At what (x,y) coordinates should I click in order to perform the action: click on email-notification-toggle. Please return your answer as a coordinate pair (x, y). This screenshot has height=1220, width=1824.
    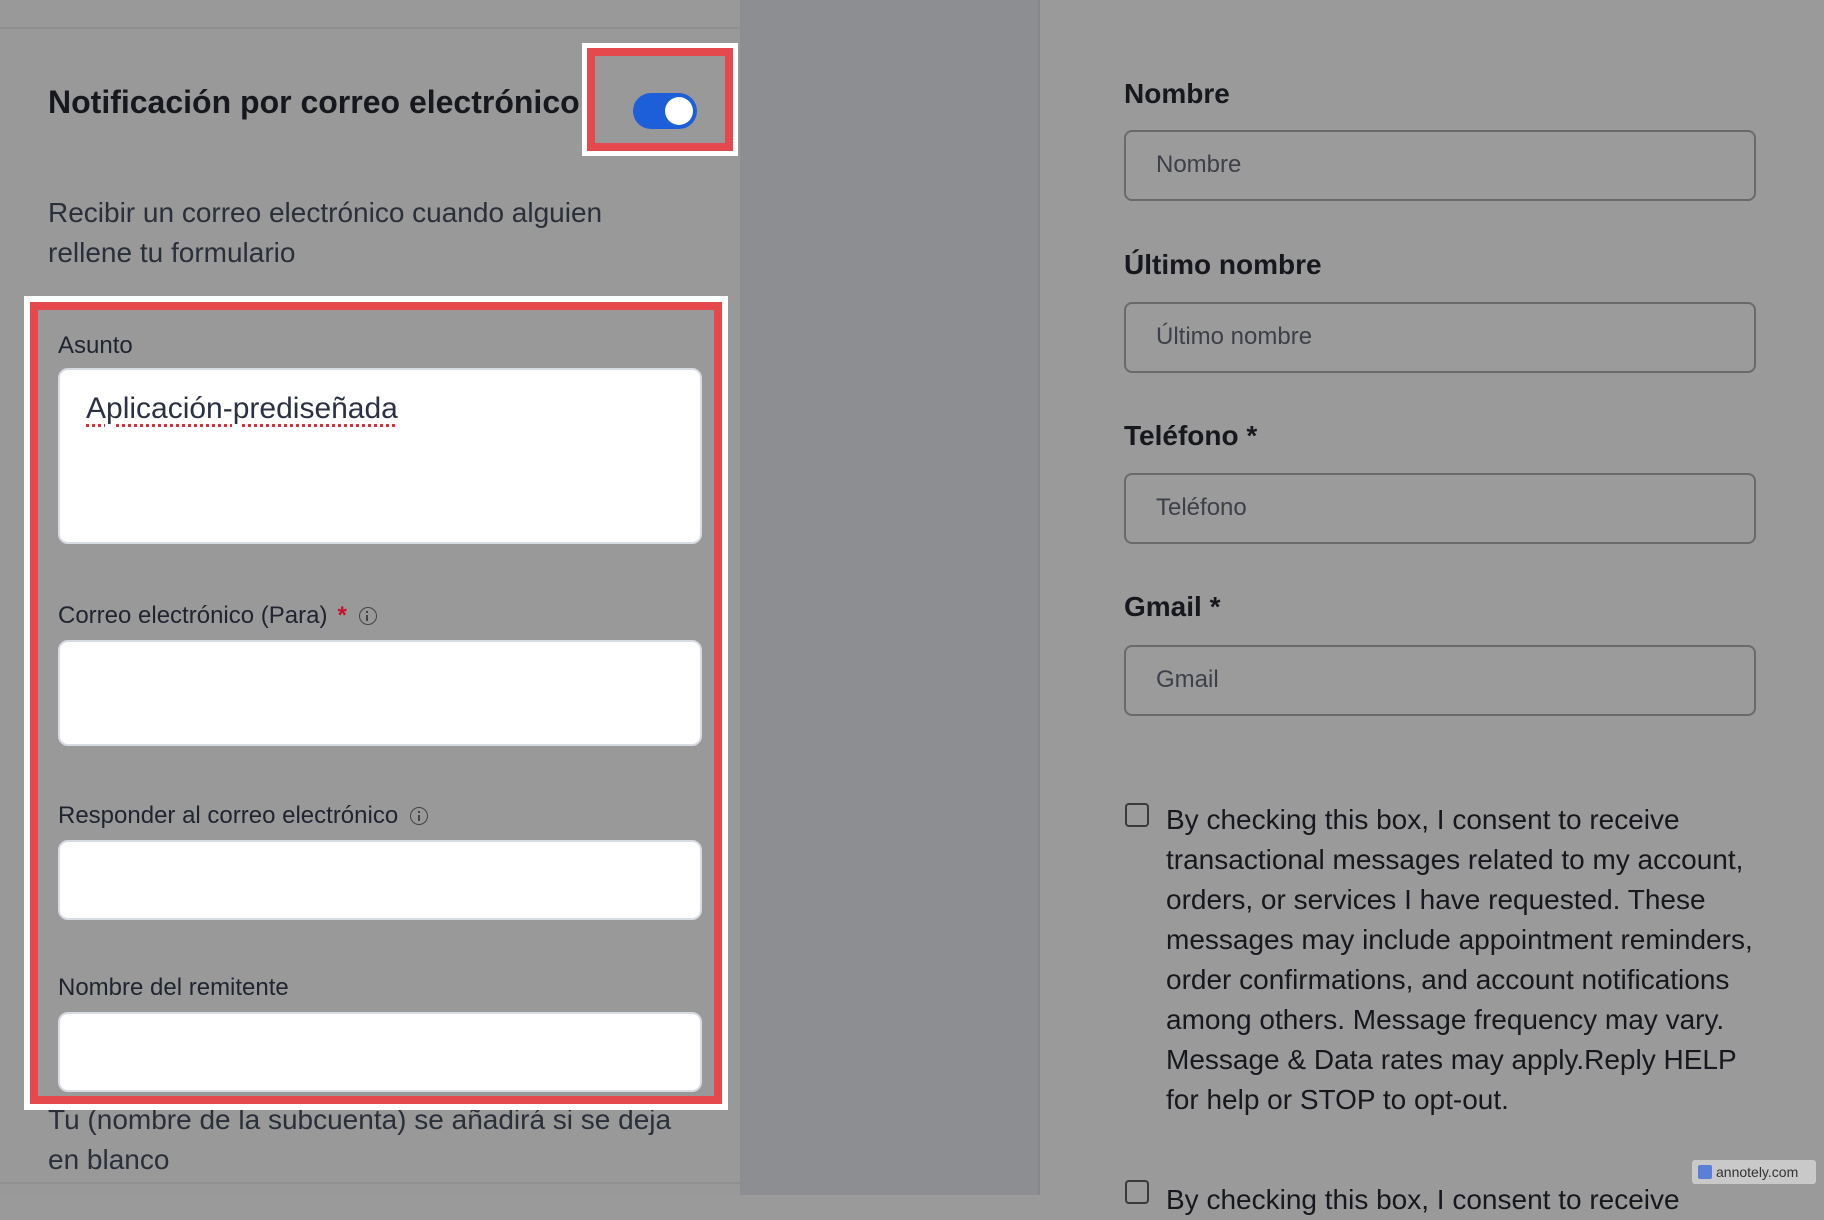
    Looking at the image, I should click on (665, 111).